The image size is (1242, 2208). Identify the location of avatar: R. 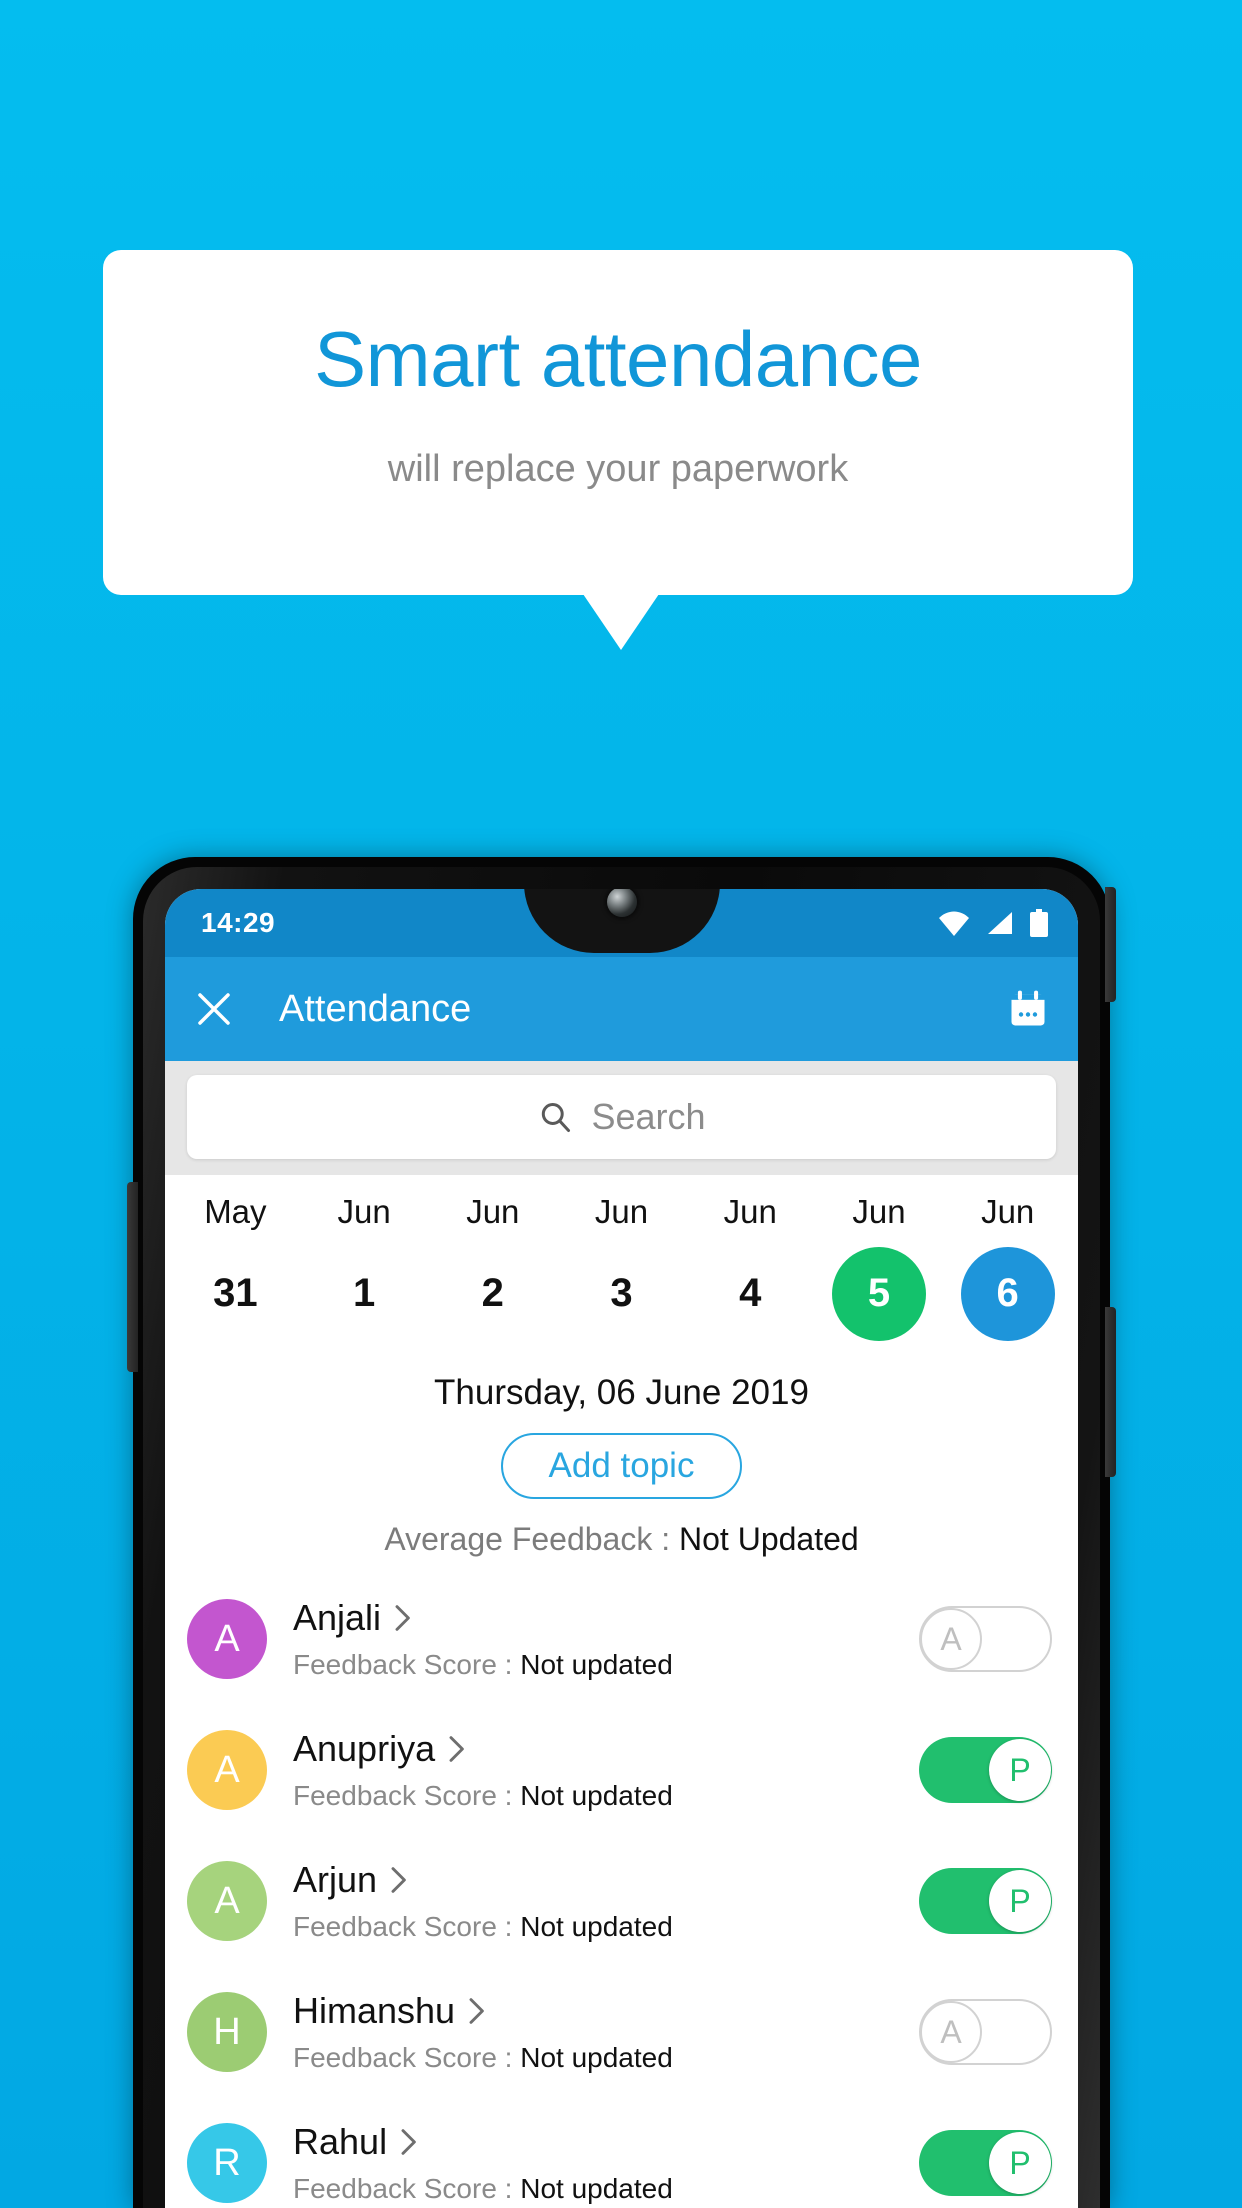
(227, 2163).